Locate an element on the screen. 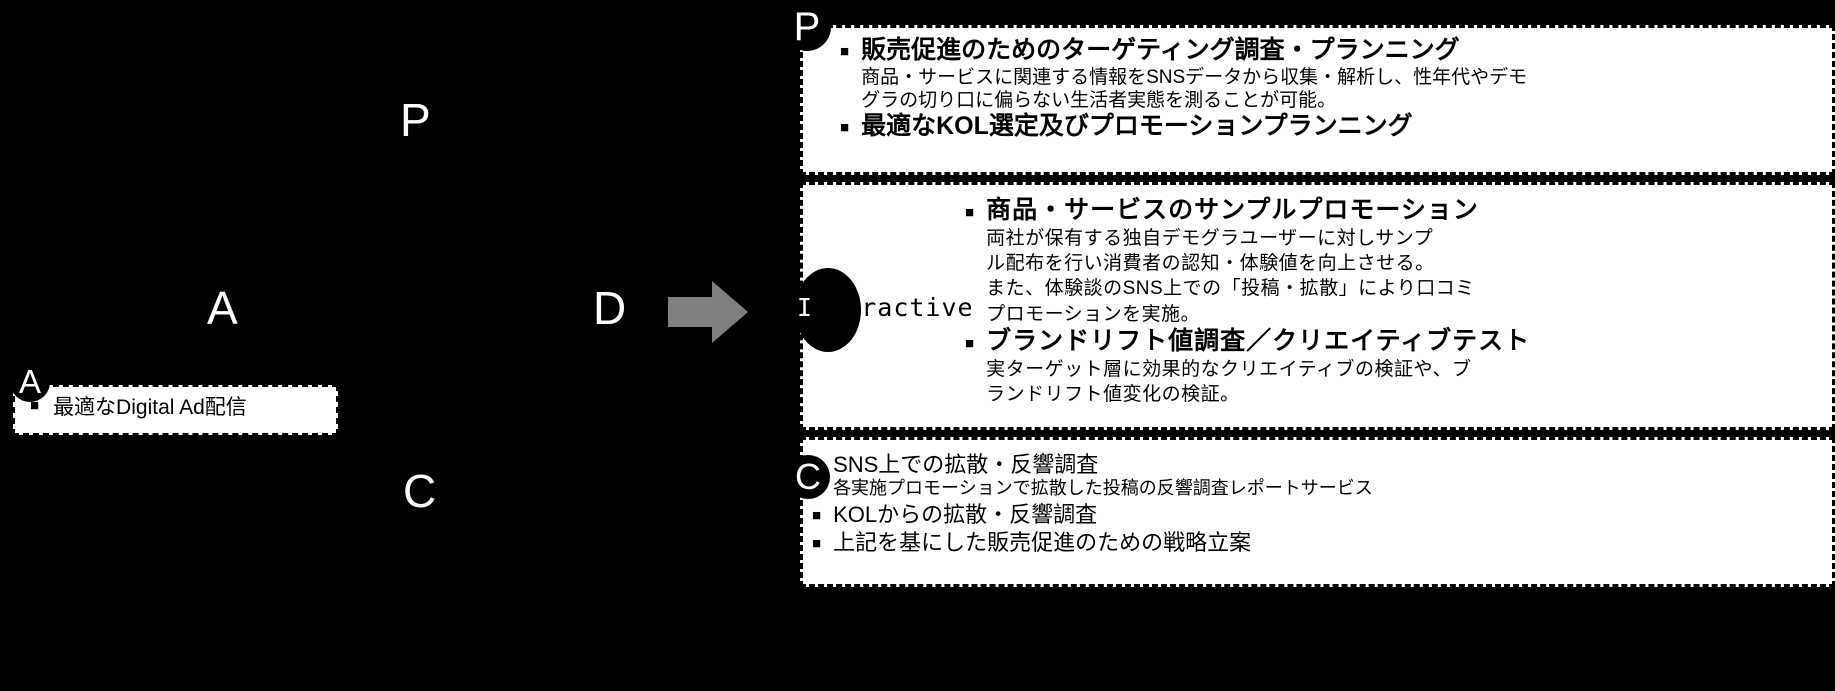 Image resolution: width=1835 pixels, height=691 pixels. badge-interactive-label: Interactive is located at coordinates (885, 307).